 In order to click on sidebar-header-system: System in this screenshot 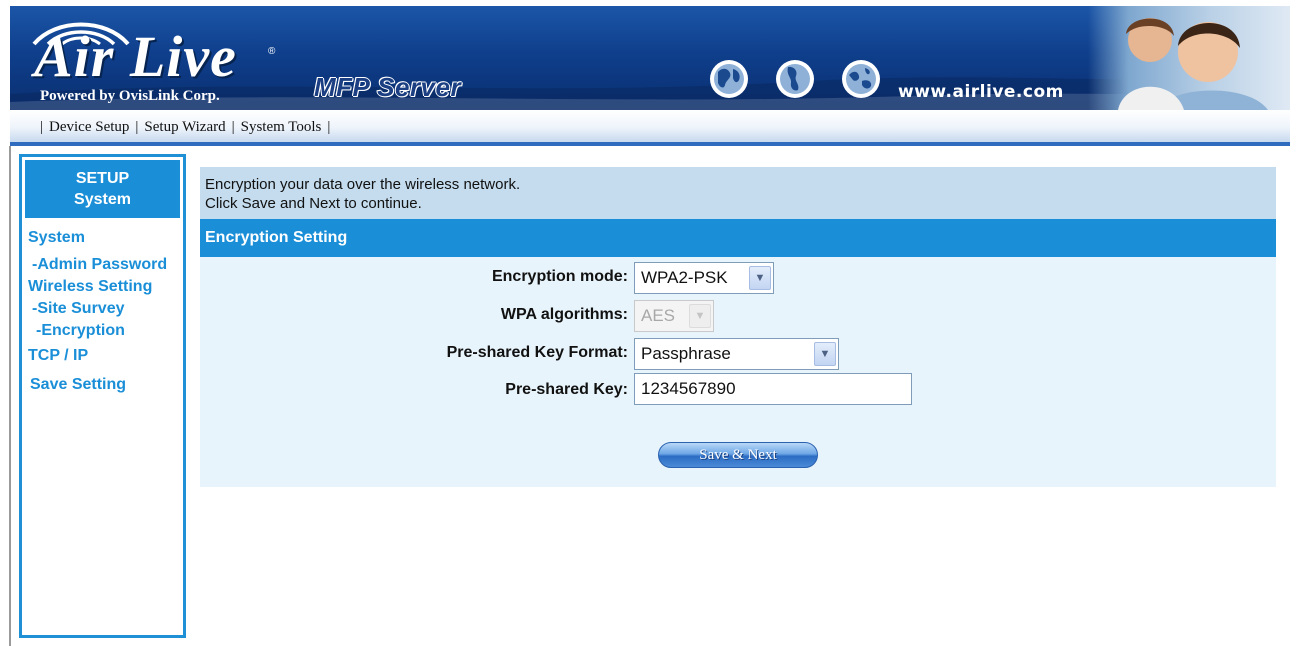, I will do `click(102, 199)`.